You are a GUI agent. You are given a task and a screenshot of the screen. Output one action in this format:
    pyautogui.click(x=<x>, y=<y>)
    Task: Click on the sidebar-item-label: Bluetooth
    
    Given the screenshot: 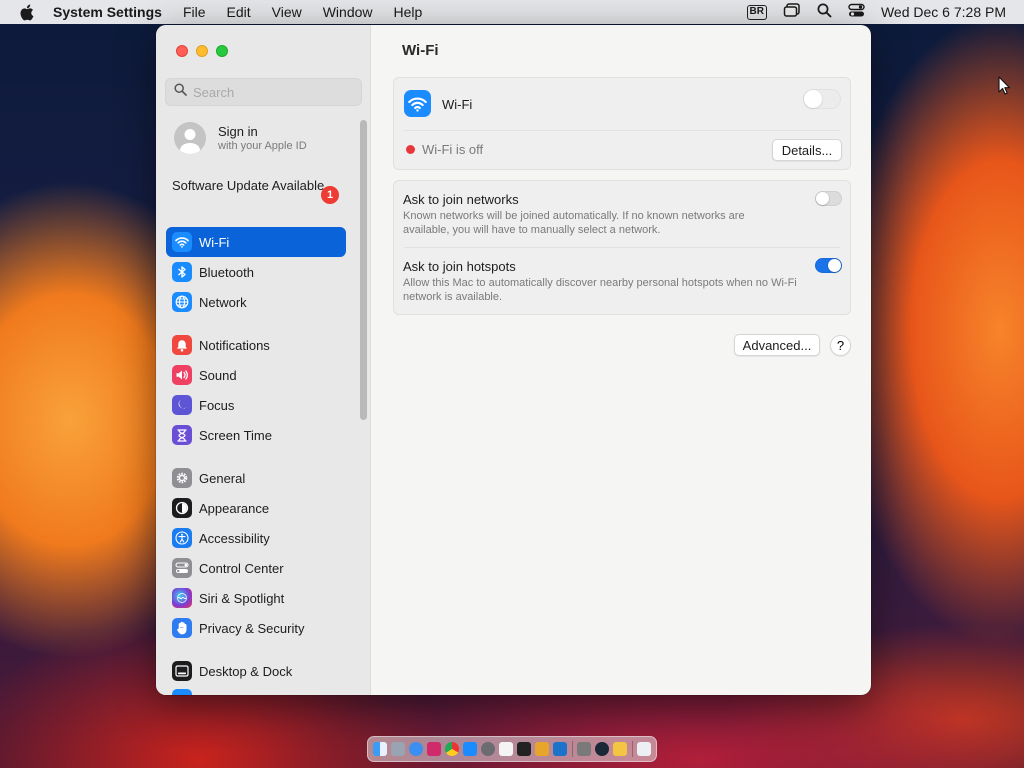 What is the action you would take?
    pyautogui.click(x=226, y=272)
    